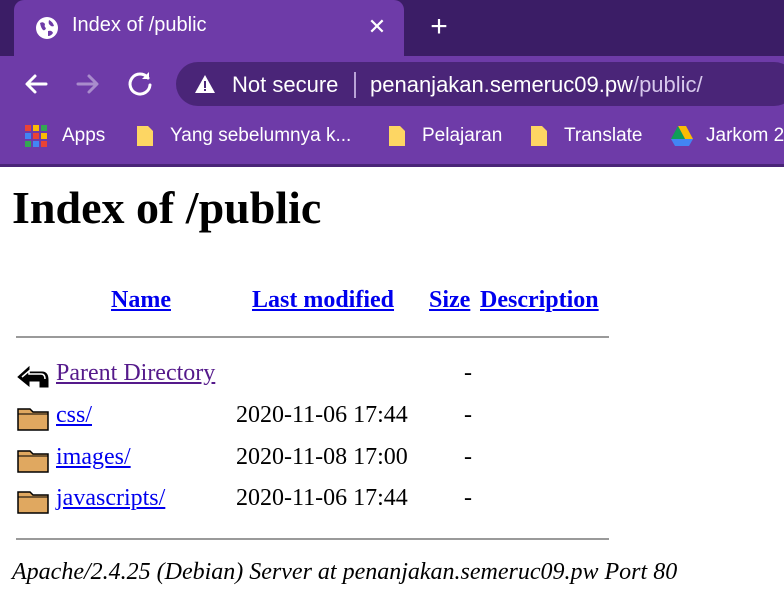 The height and width of the screenshot is (615, 784). What do you see at coordinates (667, 84) in the screenshot?
I see `url-path: /public/` at bounding box center [667, 84].